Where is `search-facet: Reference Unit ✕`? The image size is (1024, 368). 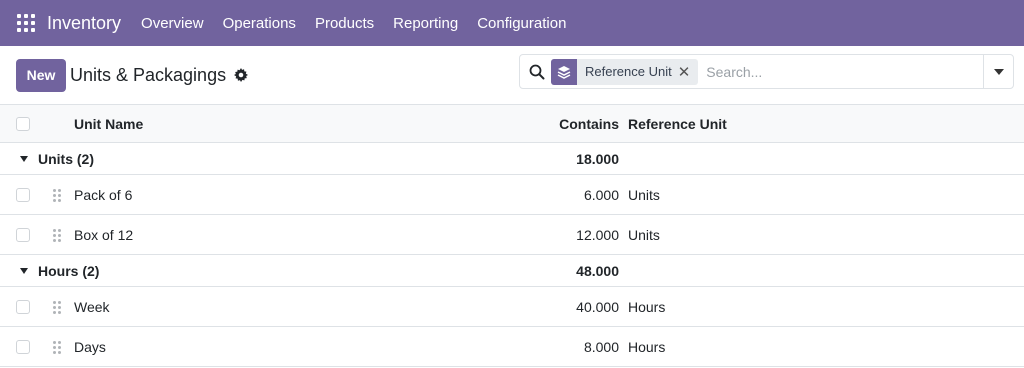 search-facet: Reference Unit ✕ is located at coordinates (625, 71).